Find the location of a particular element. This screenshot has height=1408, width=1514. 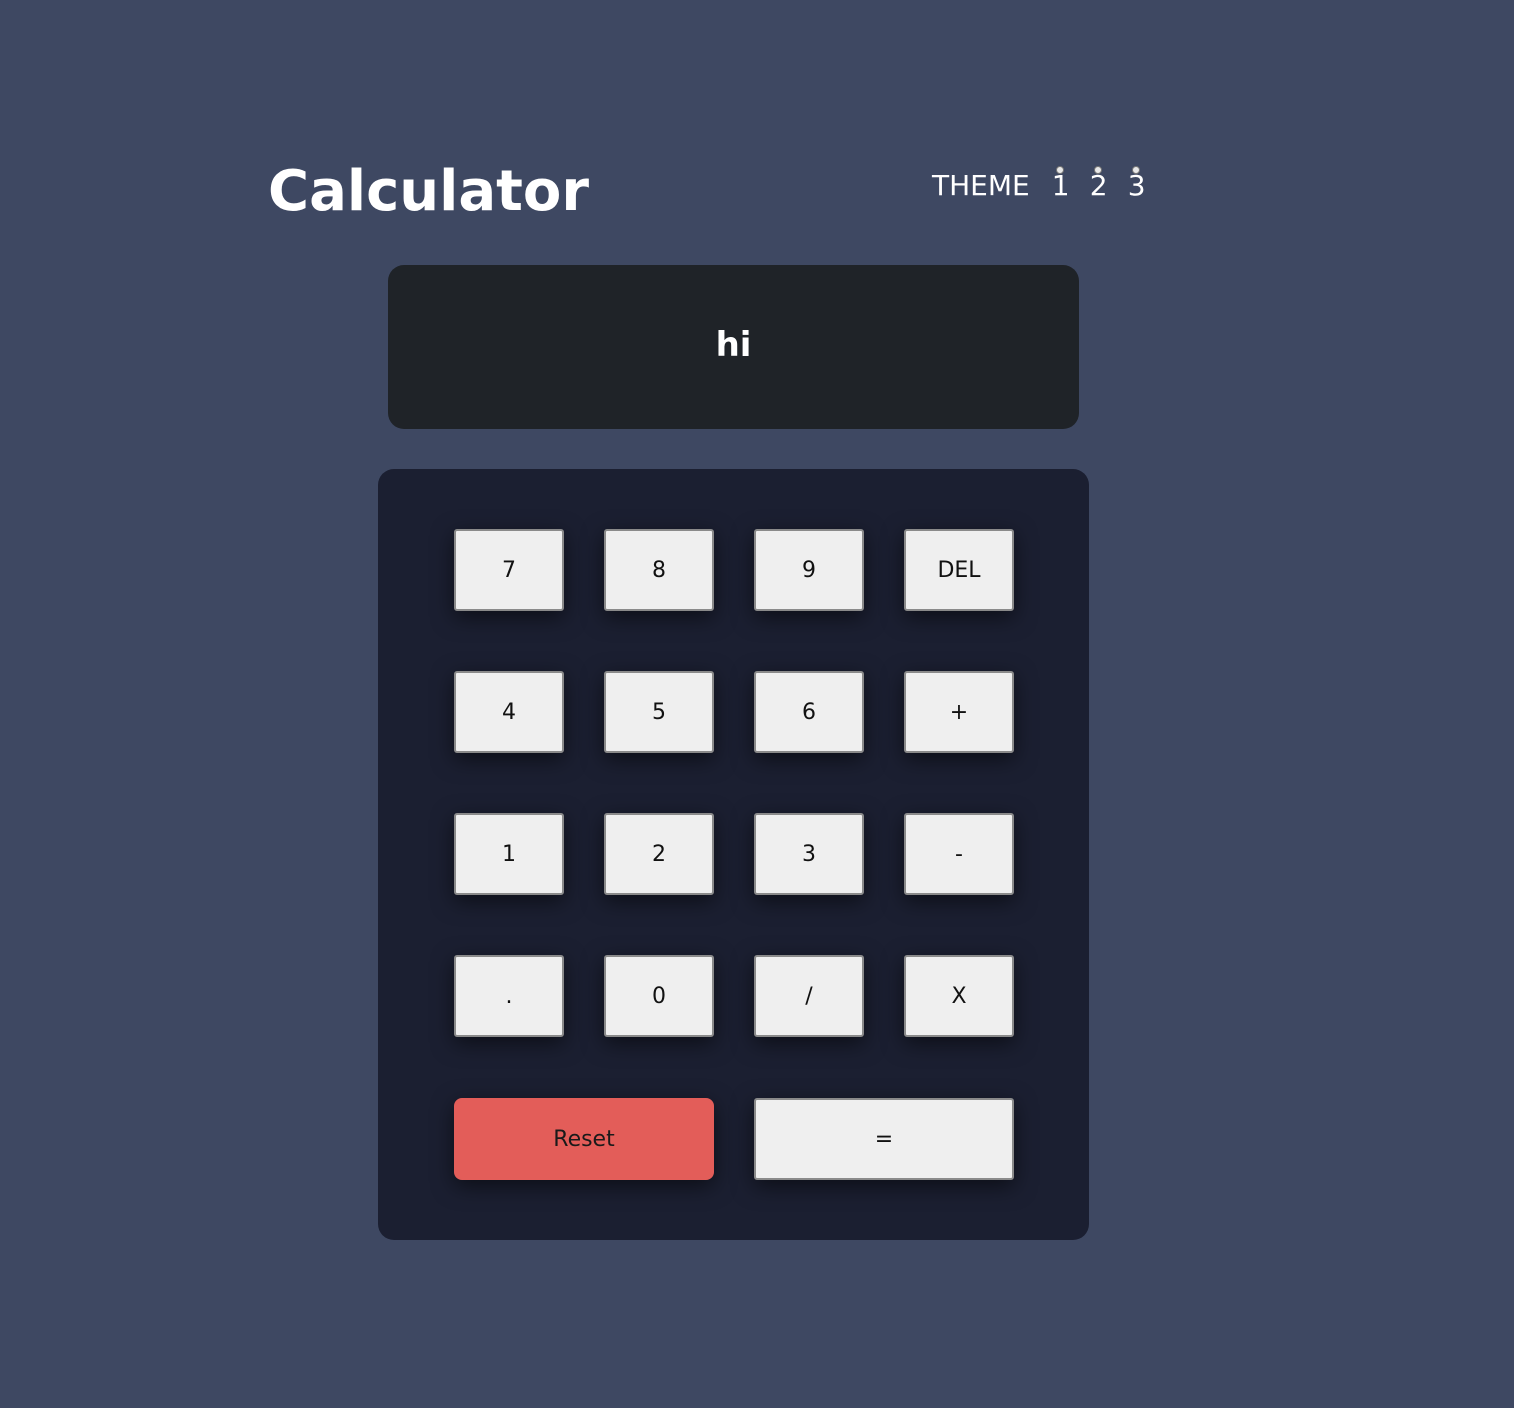

minus-button: - is located at coordinates (959, 854).